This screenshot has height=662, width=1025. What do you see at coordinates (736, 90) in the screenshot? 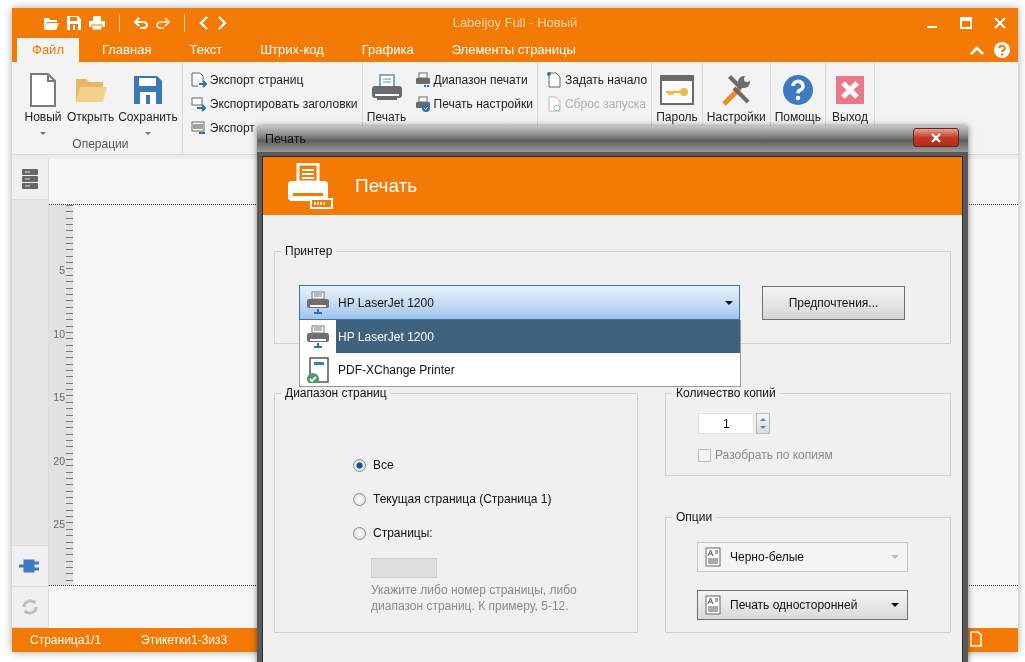
I see `tools-icon` at bounding box center [736, 90].